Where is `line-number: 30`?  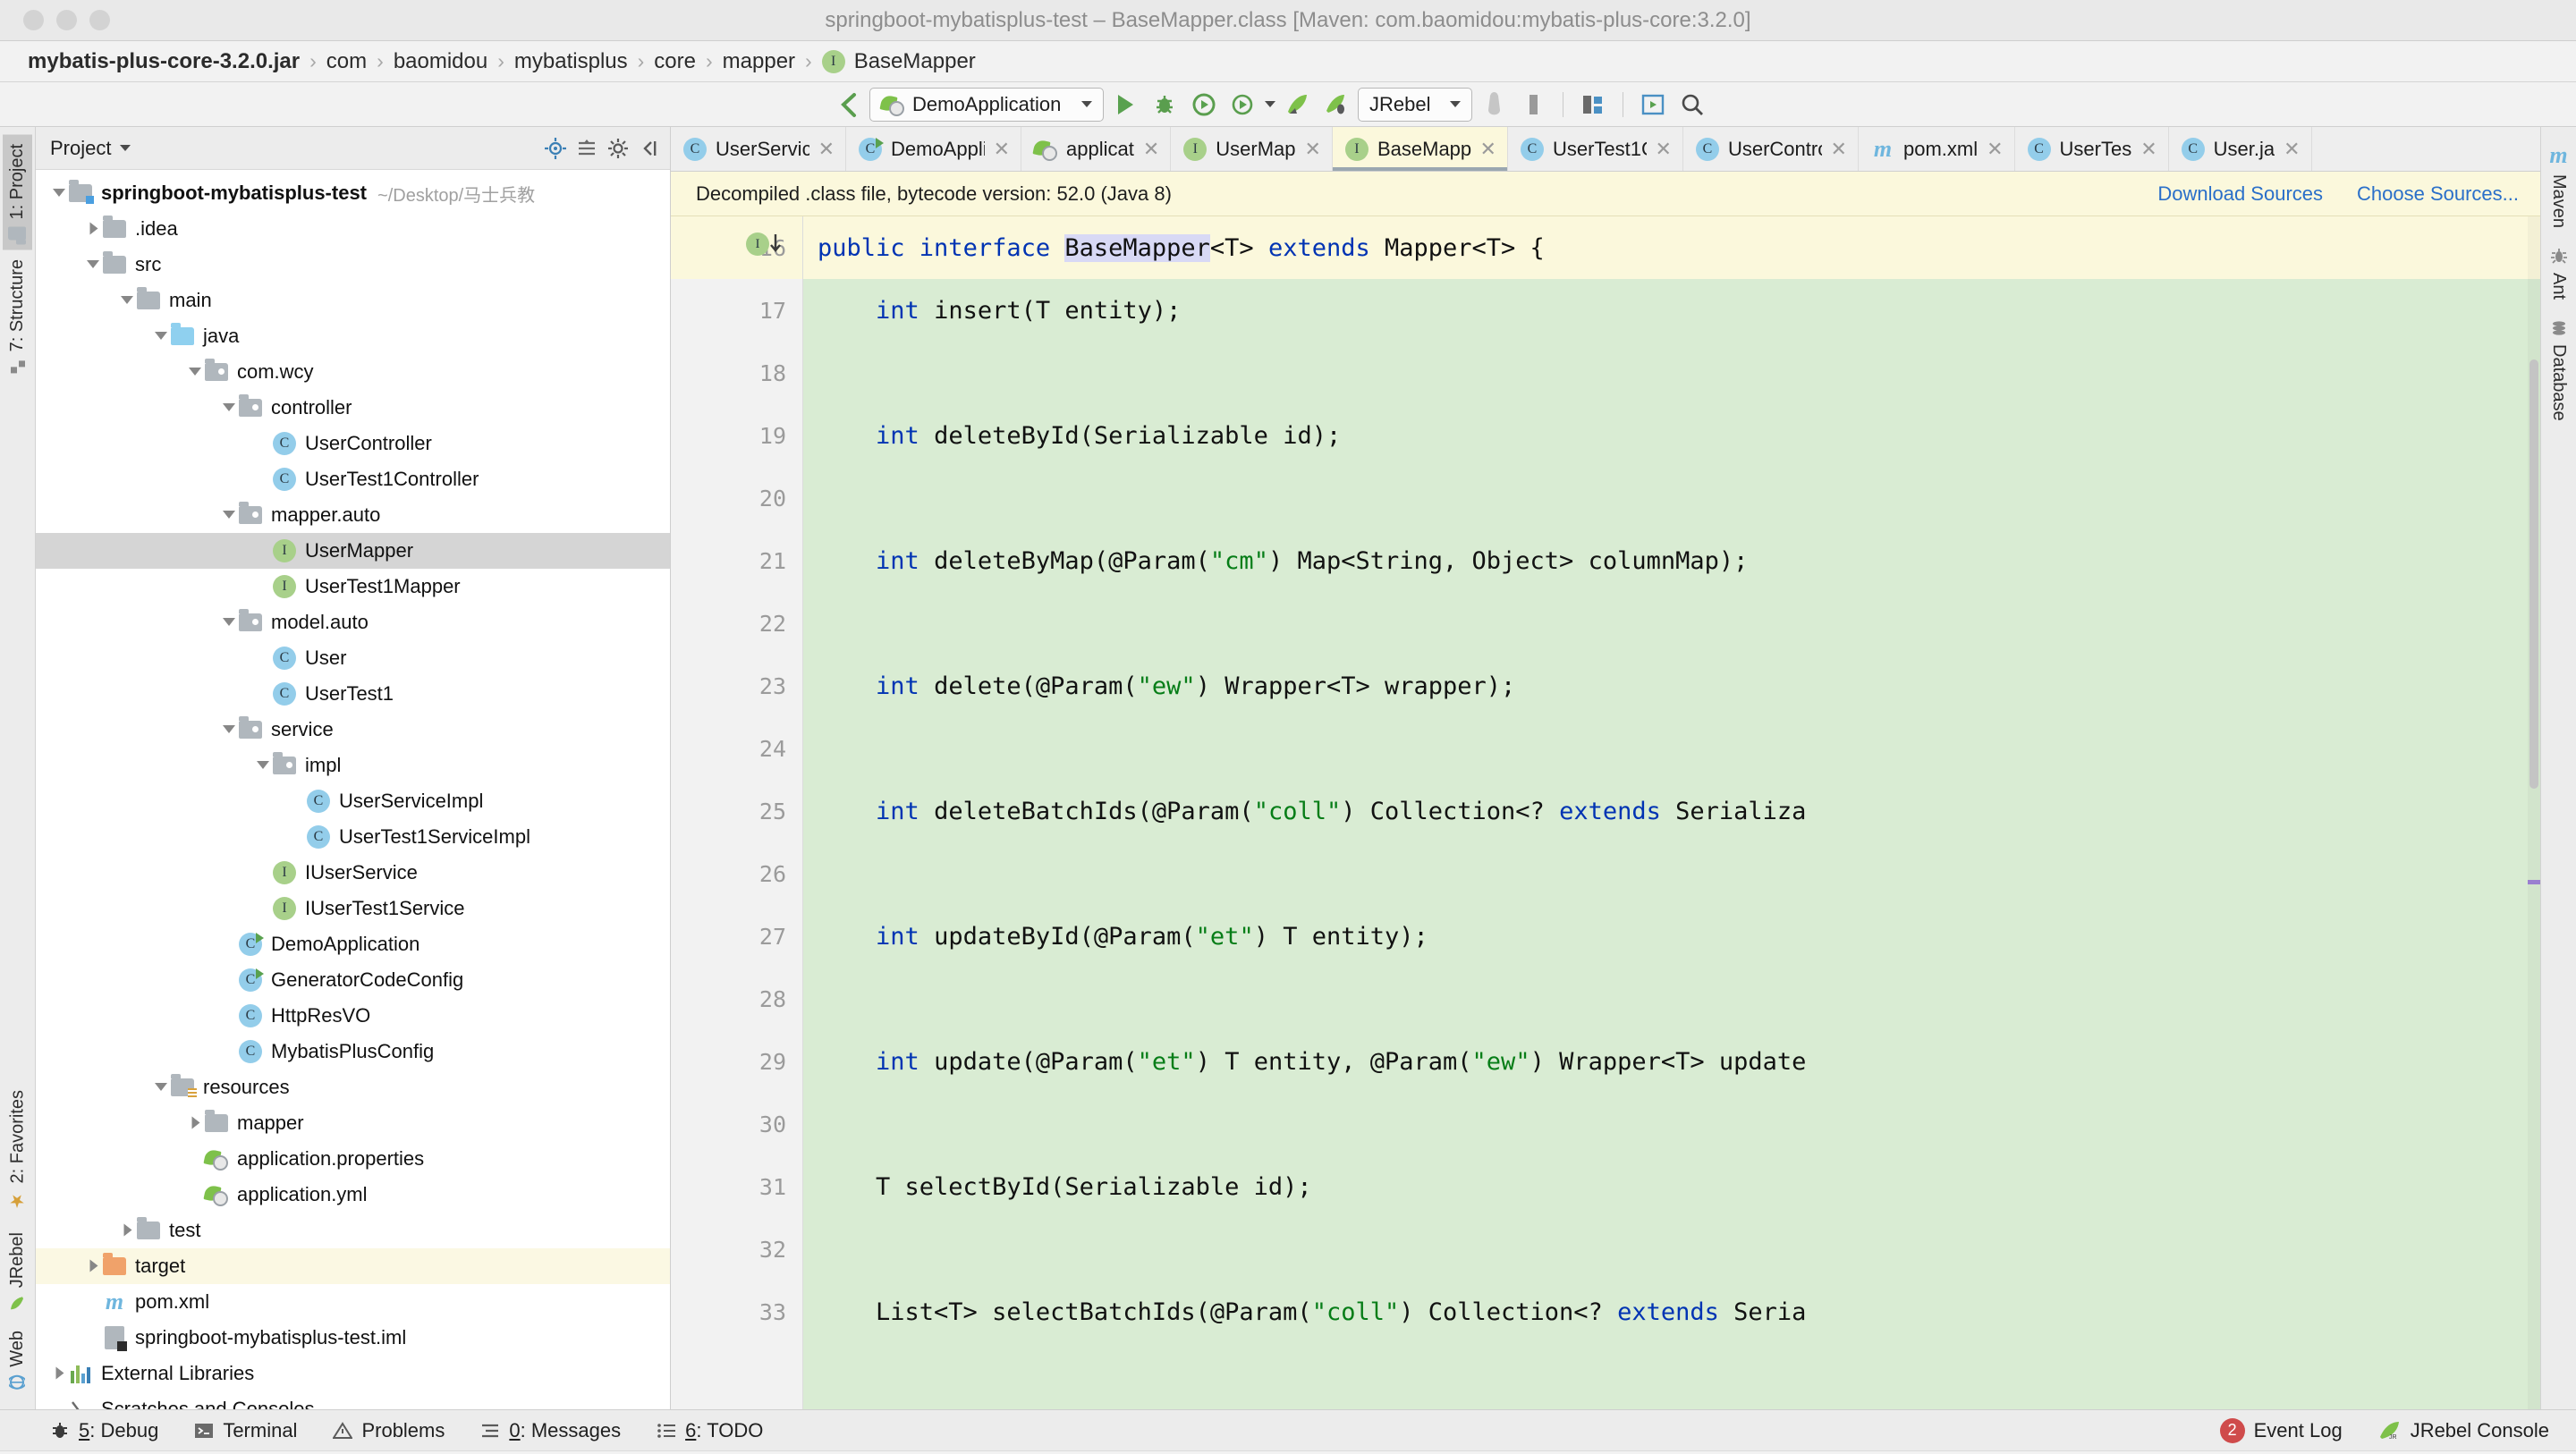 line-number: 30 is located at coordinates (736, 1124).